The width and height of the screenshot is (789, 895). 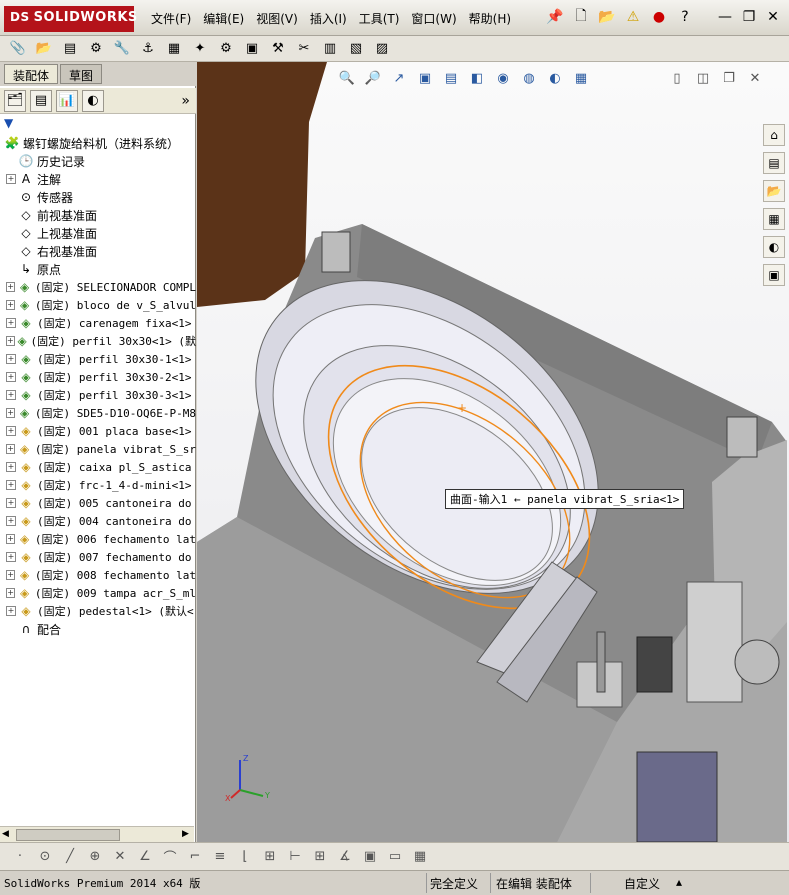 What do you see at coordinates (98, 629) in the screenshot?
I see `tree-item: ∩ 配合` at bounding box center [98, 629].